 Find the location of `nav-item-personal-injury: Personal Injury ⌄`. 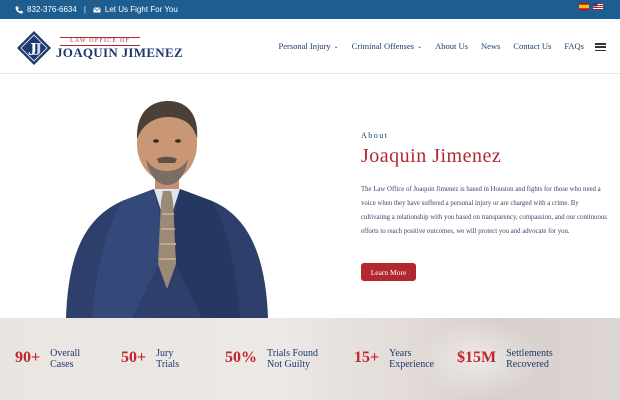

nav-item-personal-injury: Personal Injury ⌄ is located at coordinates (308, 46).